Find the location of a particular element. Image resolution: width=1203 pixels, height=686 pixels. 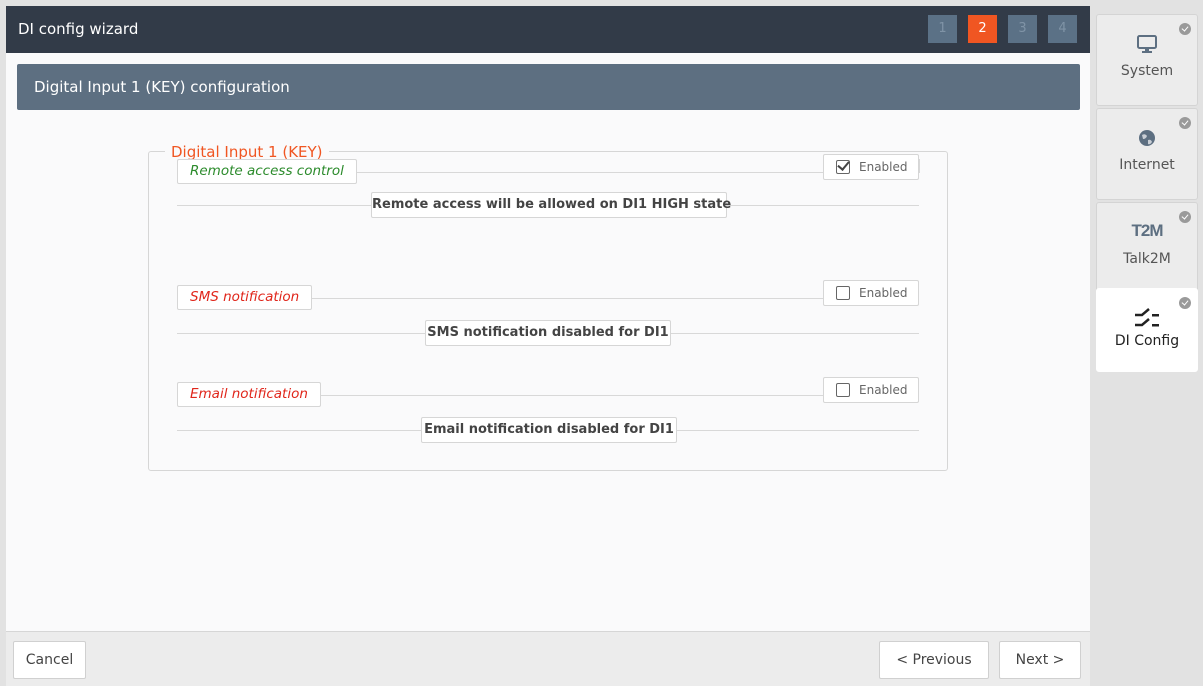

sms-notification-label: SMS notification is located at coordinates (245, 297).